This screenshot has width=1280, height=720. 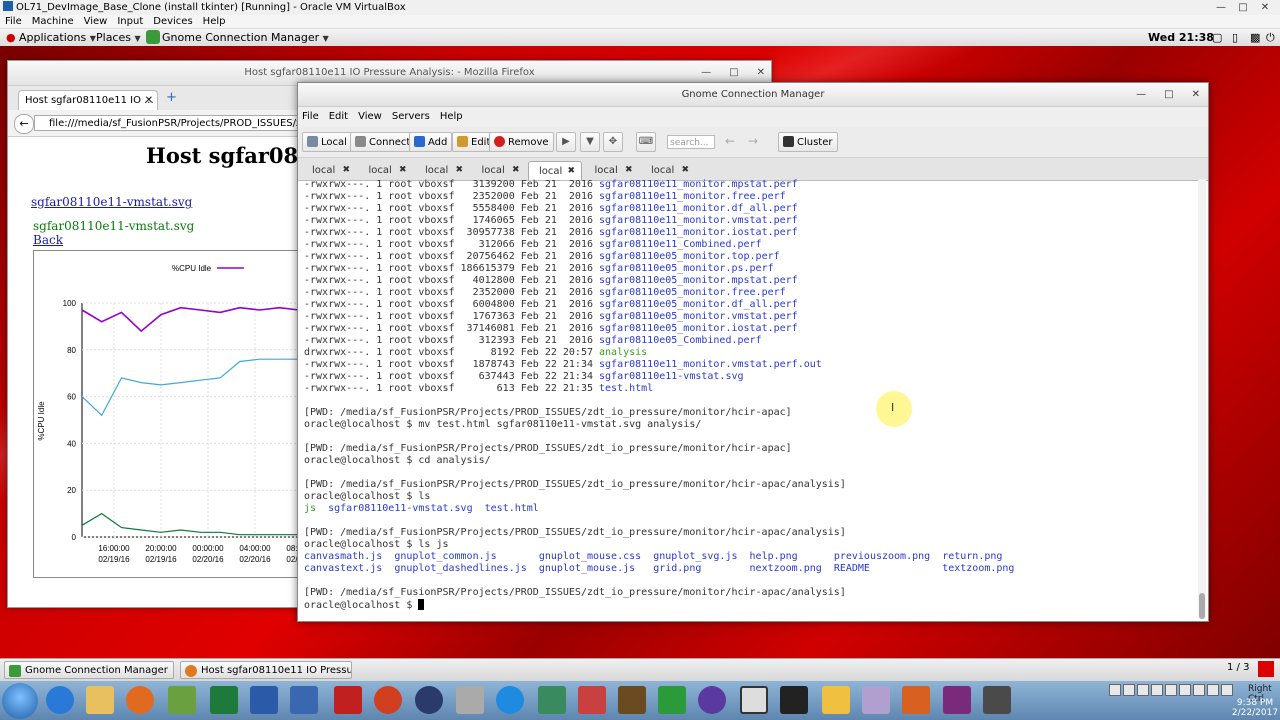 What do you see at coordinates (794, 700) in the screenshot?
I see `terminal-taskbar-icon` at bounding box center [794, 700].